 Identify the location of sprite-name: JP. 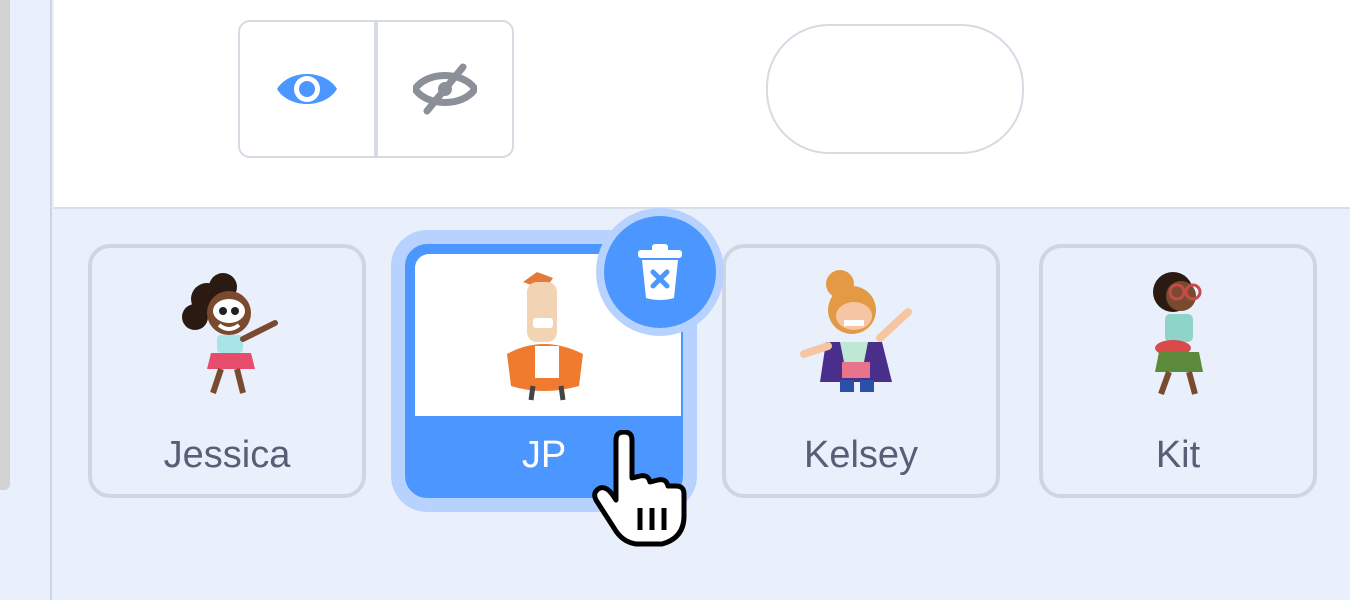
(544, 455).